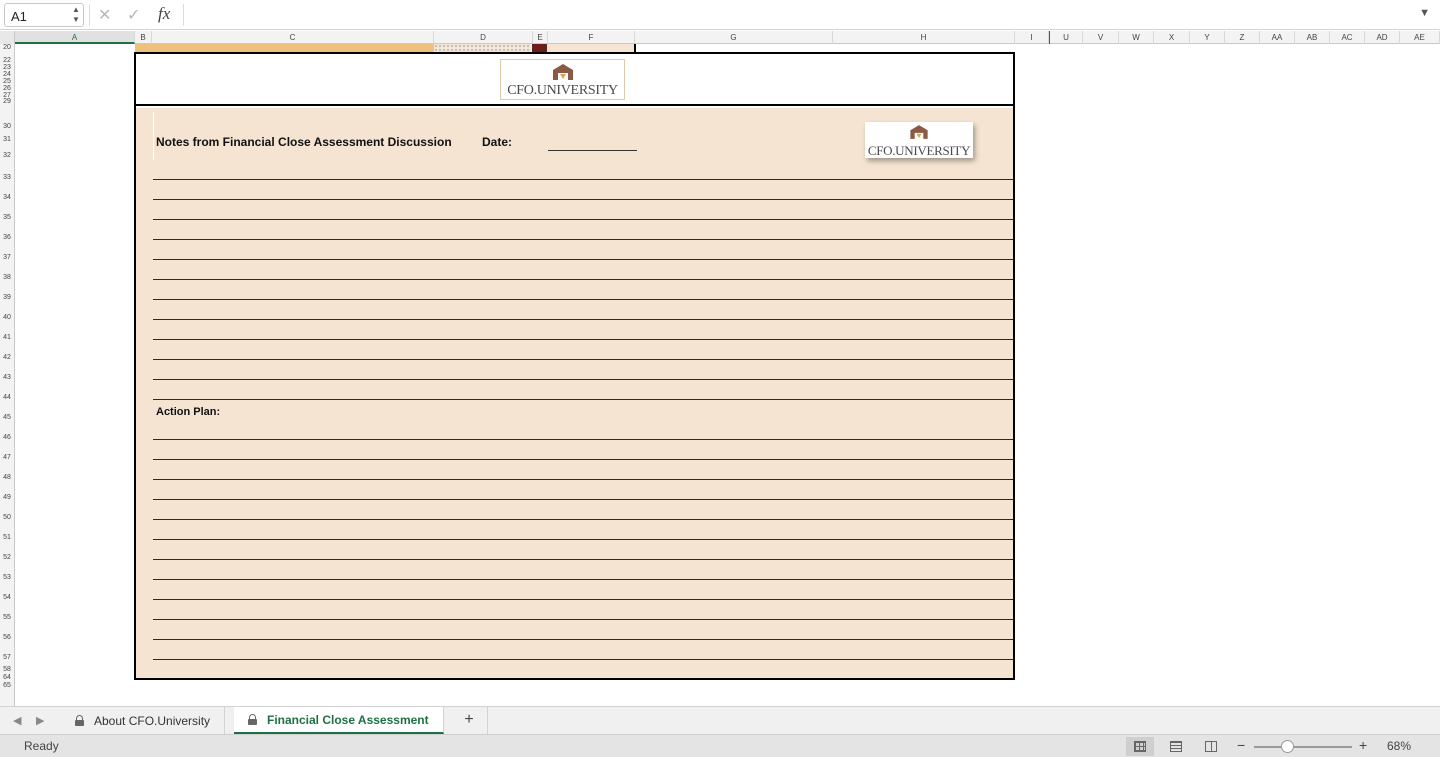  What do you see at coordinates (44, 15) in the screenshot?
I see `name-box: A1 ▲ ▼` at bounding box center [44, 15].